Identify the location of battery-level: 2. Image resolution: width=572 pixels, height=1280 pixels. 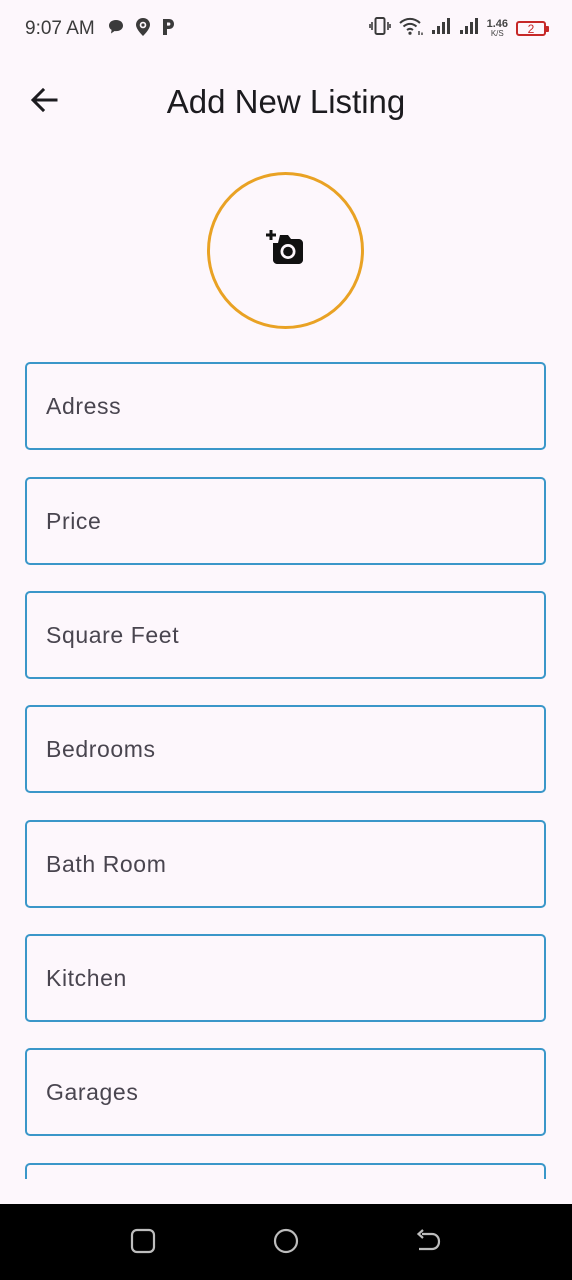
(531, 28).